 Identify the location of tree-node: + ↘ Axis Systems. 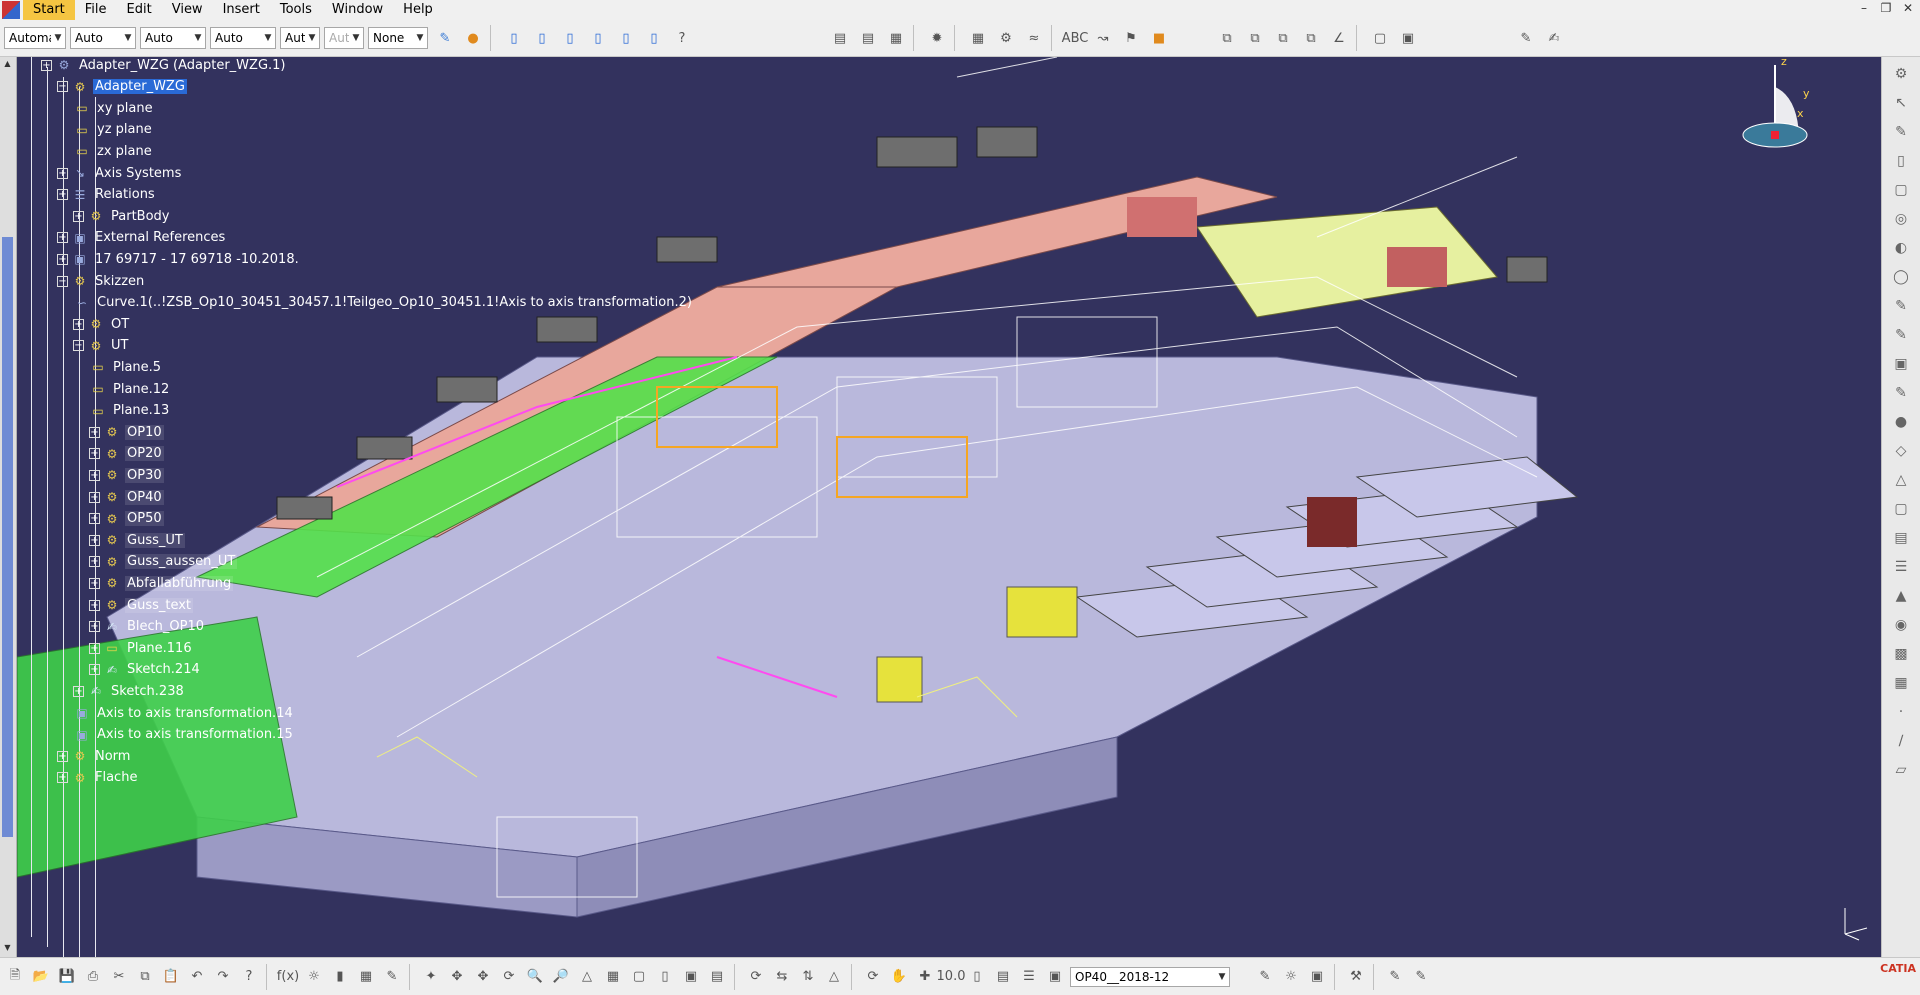
(120, 173).